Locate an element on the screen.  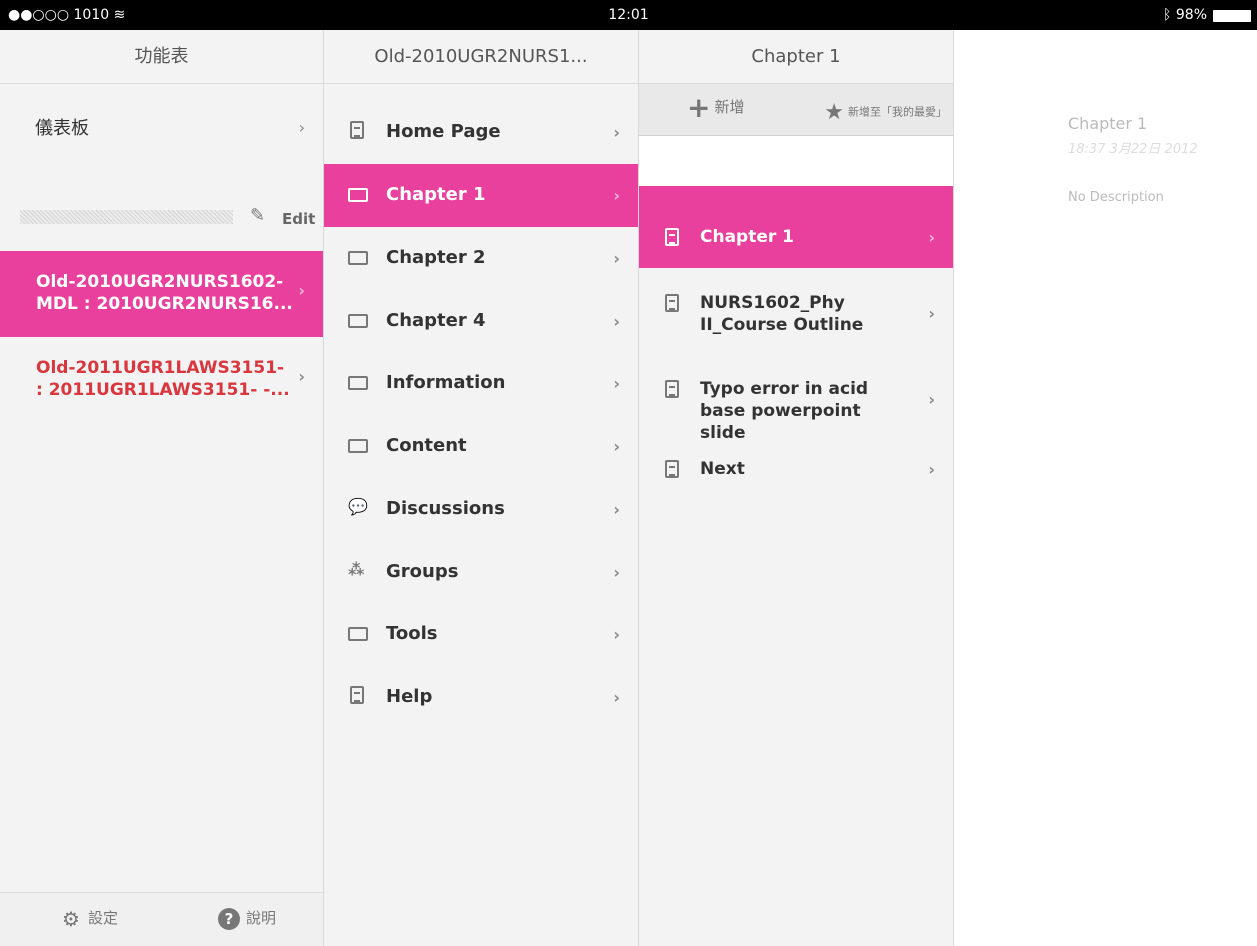
star-icon: ★ is located at coordinates (834, 112).